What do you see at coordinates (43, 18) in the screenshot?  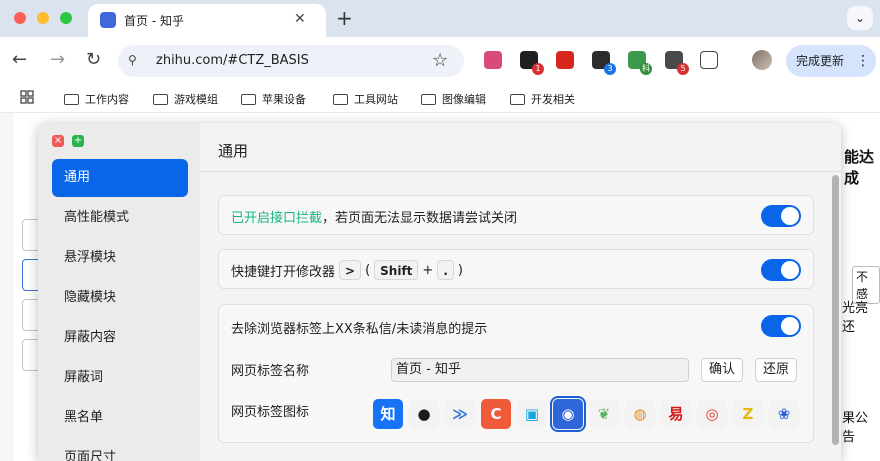 I see `minimize-window-button` at bounding box center [43, 18].